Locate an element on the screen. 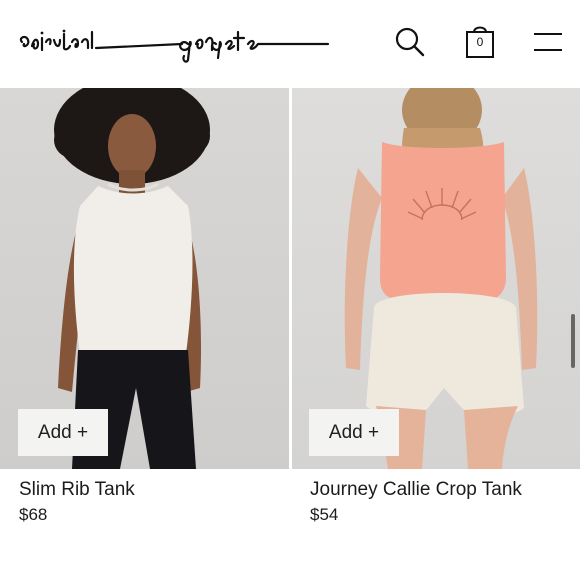  product-name: Journey Callie Crop Tank is located at coordinates (416, 490).